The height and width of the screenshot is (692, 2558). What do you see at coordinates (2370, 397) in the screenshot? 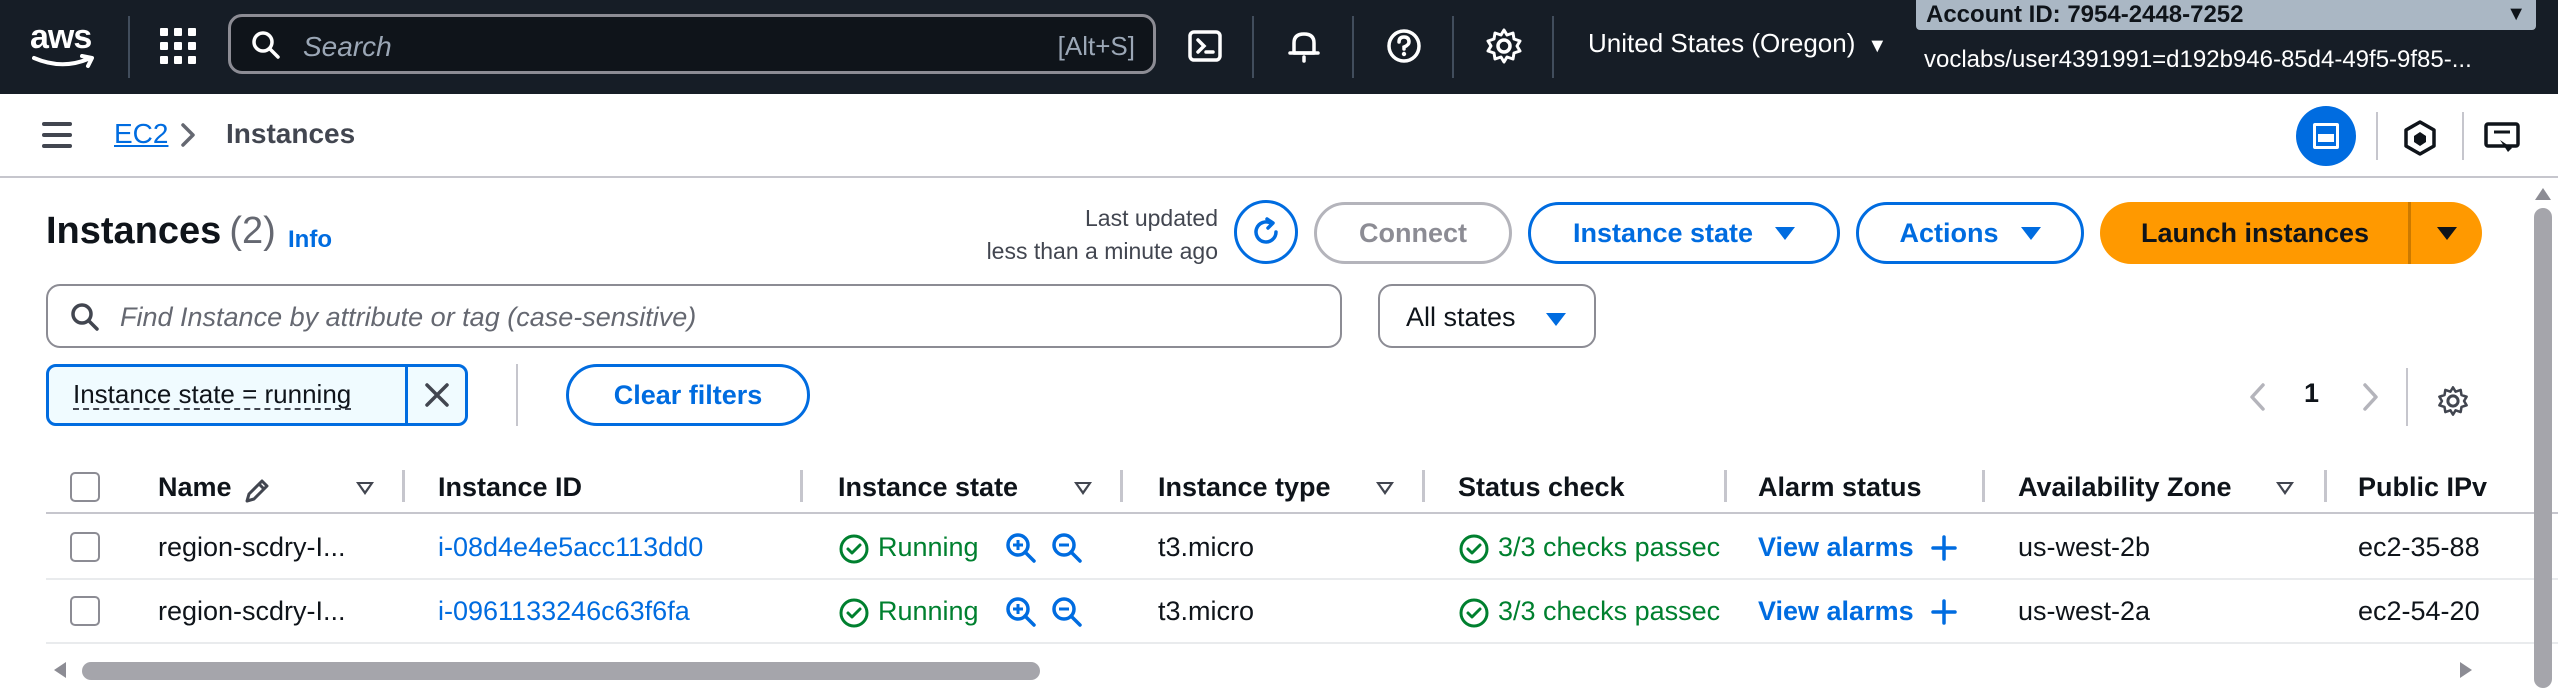
I see `chevron-right-icon` at bounding box center [2370, 397].